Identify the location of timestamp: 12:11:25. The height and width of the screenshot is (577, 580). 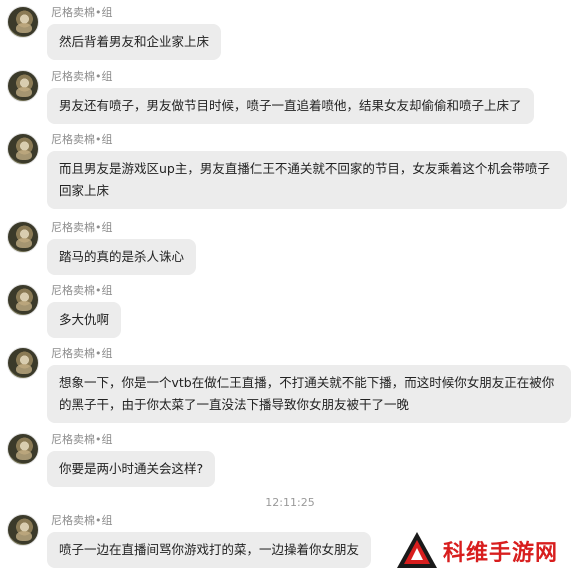
(290, 502).